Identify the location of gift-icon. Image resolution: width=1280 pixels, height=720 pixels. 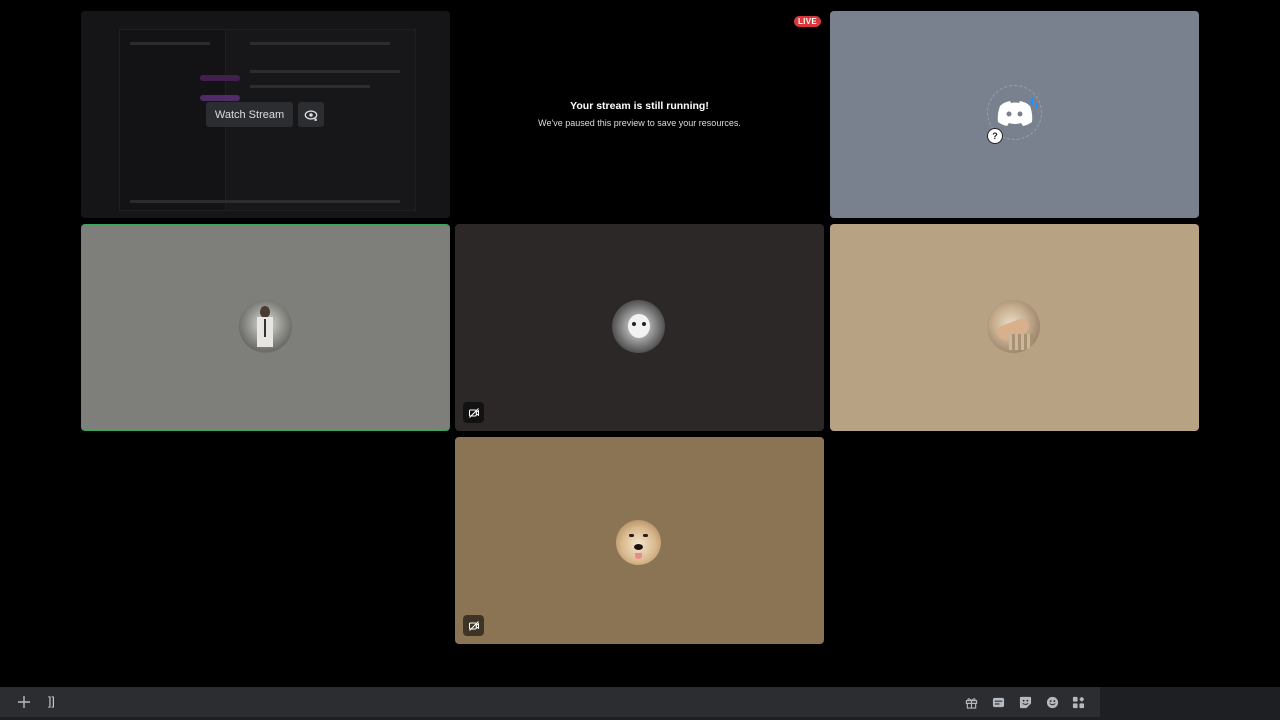
(971, 702).